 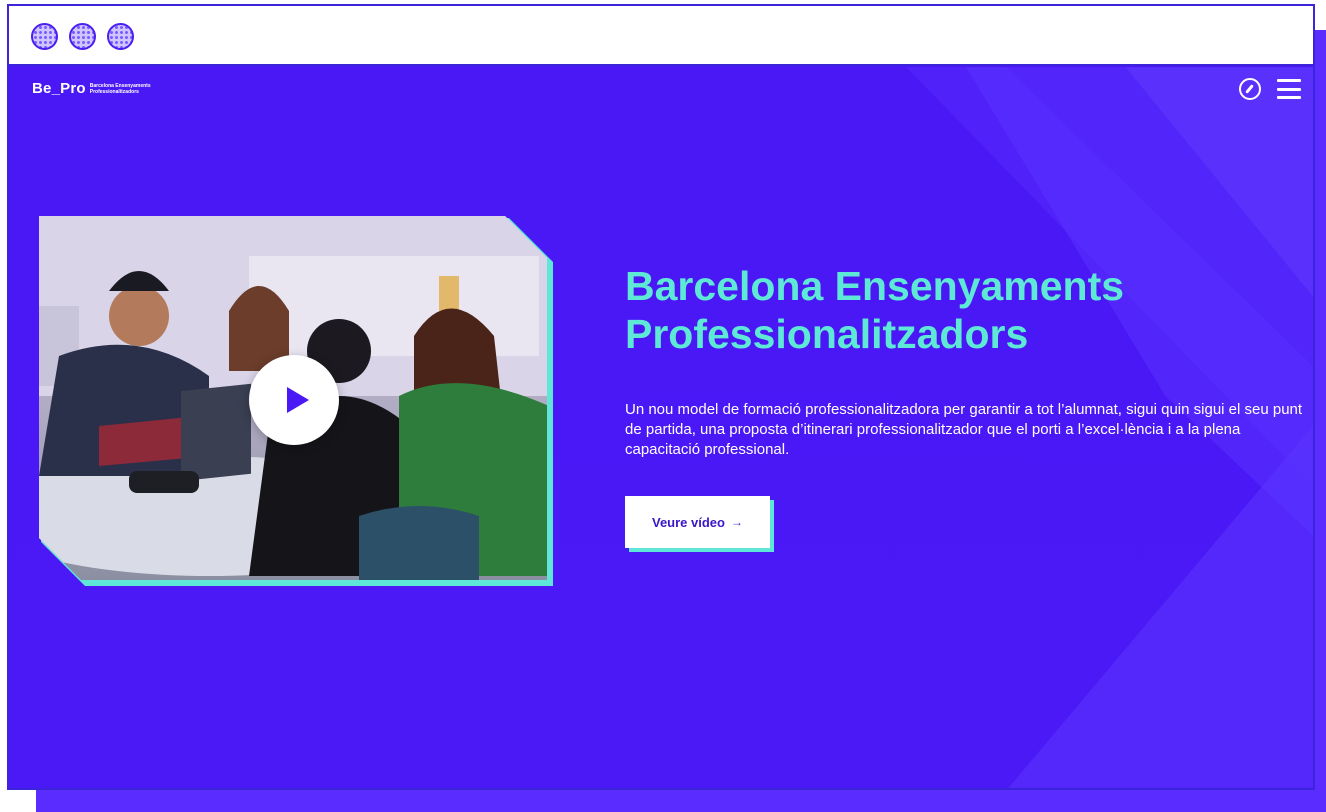 I want to click on header-actions, so click(x=1270, y=89).